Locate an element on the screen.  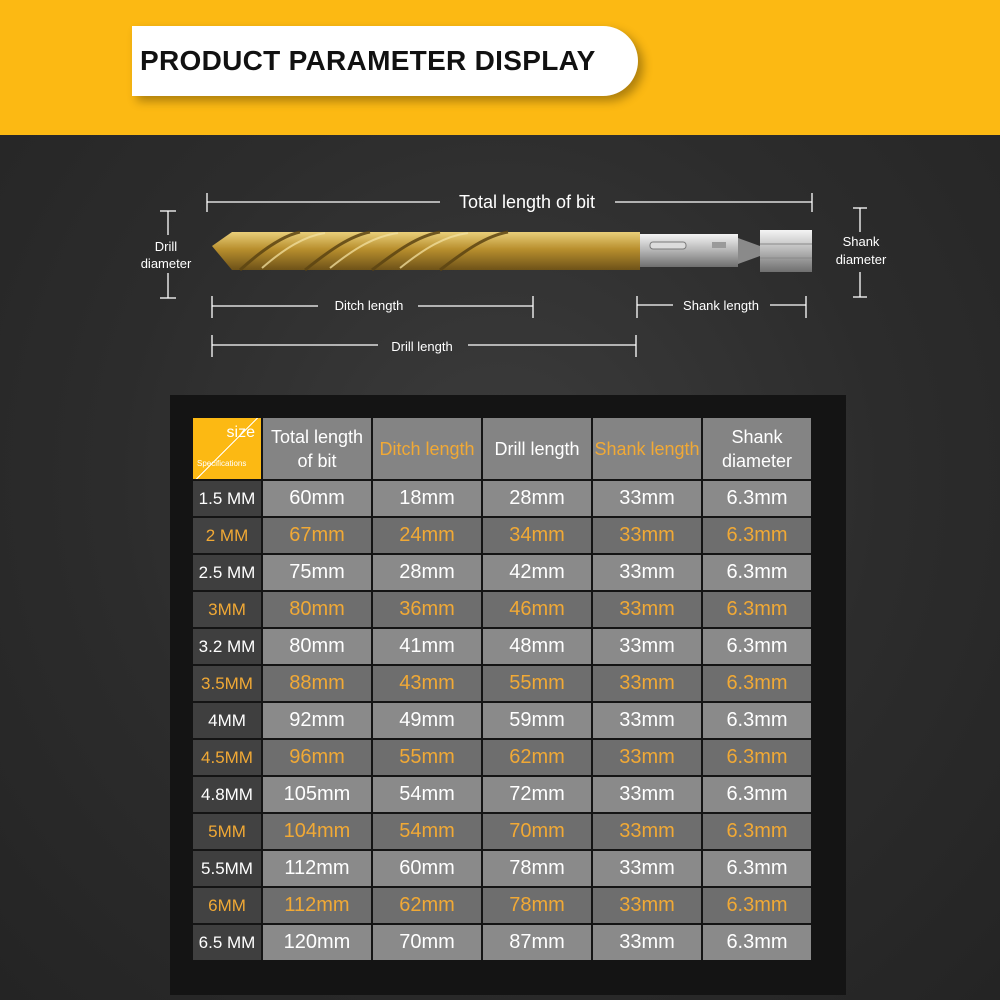
size-cell: 4MM is located at coordinates (227, 720).